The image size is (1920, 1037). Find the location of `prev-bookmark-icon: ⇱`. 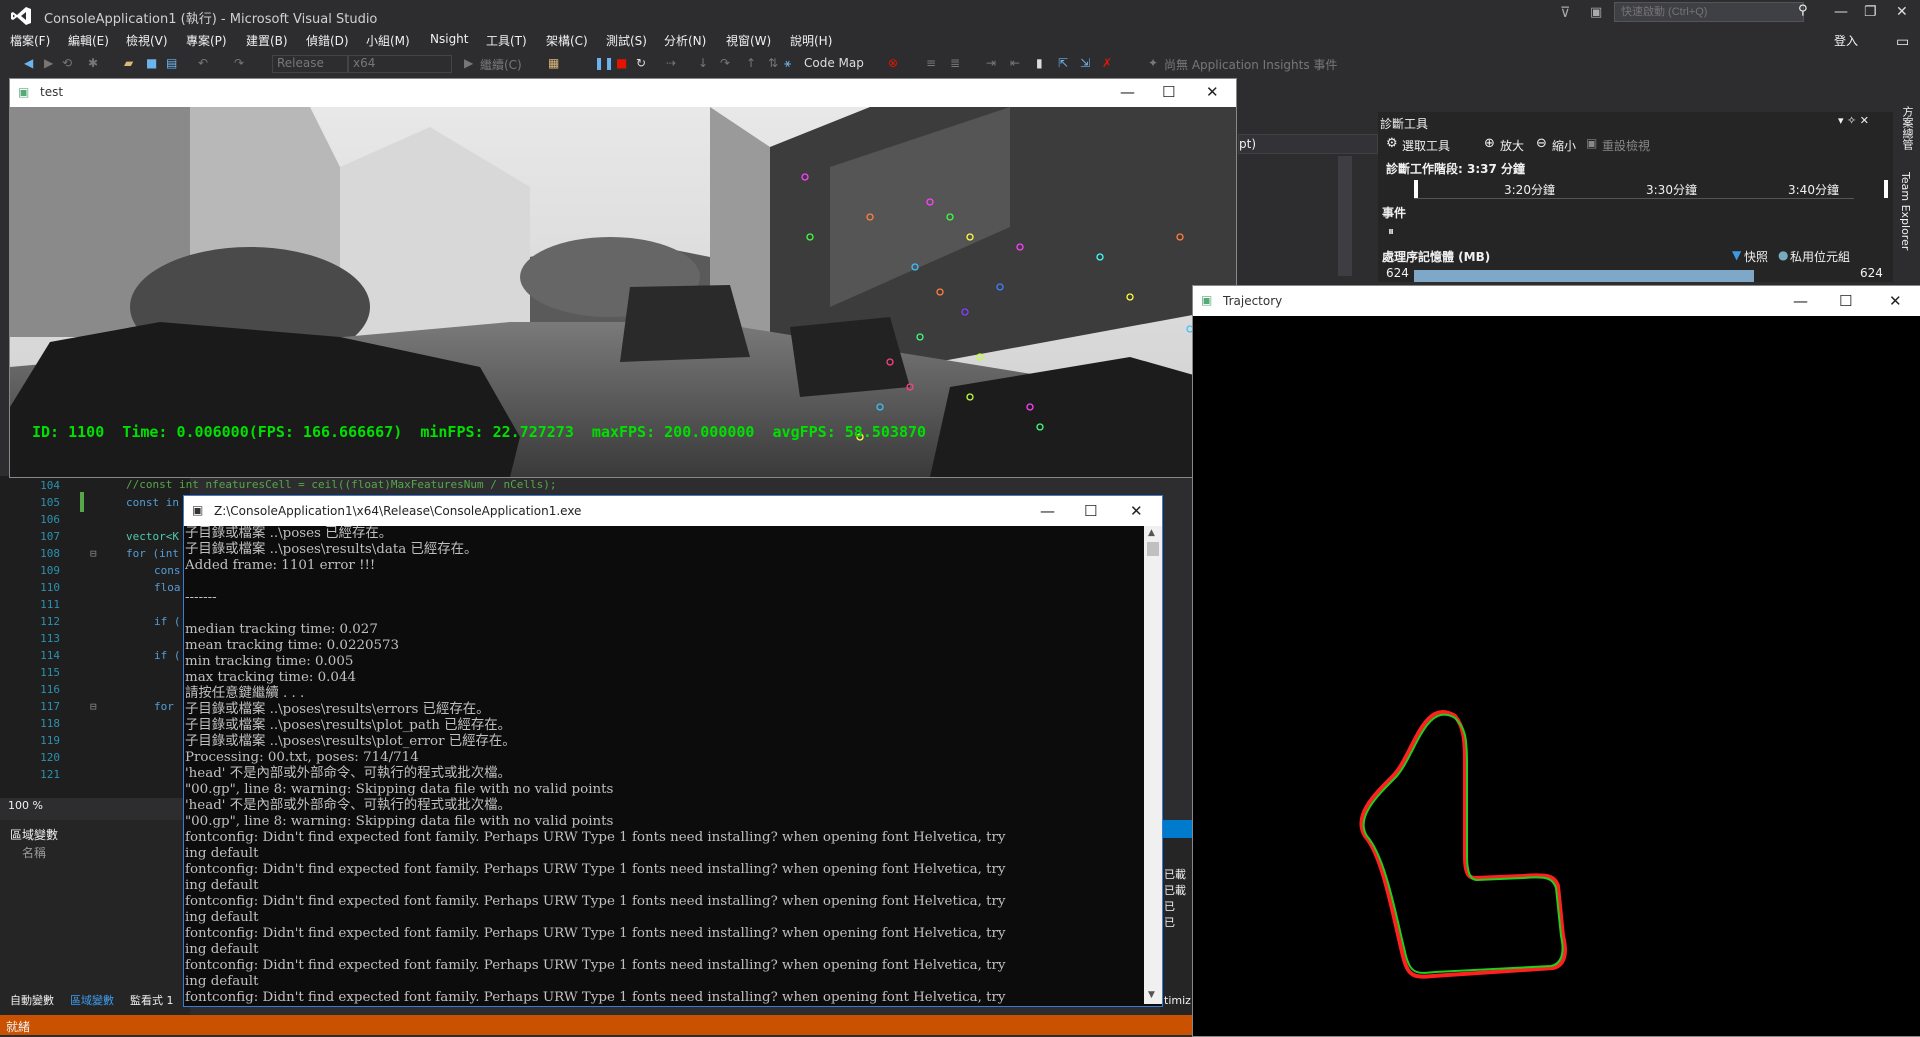

prev-bookmark-icon: ⇱ is located at coordinates (1063, 63).